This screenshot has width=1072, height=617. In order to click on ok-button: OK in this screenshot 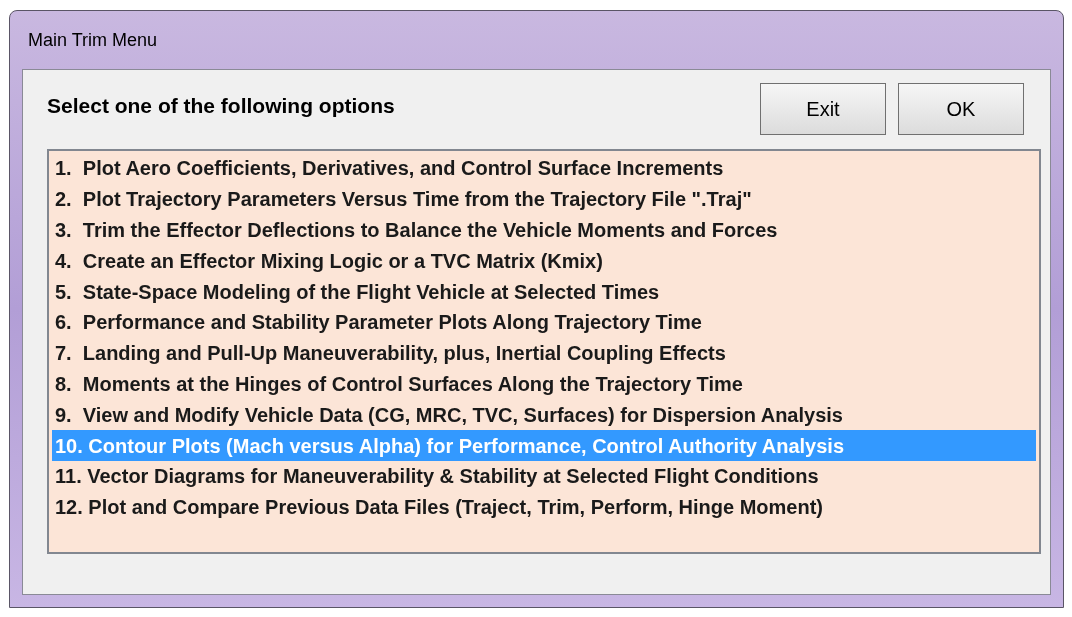, I will do `click(961, 109)`.